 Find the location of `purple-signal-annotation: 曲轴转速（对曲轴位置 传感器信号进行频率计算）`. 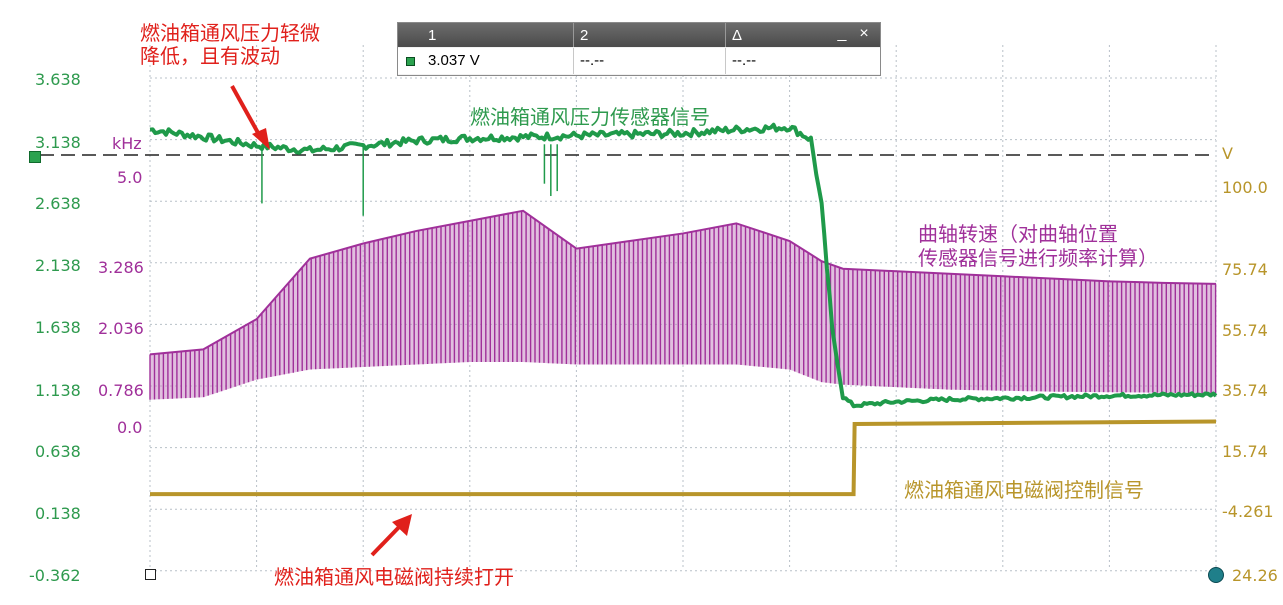

purple-signal-annotation: 曲轴转速（对曲轴位置 传感器信号进行频率计算） is located at coordinates (1038, 246).